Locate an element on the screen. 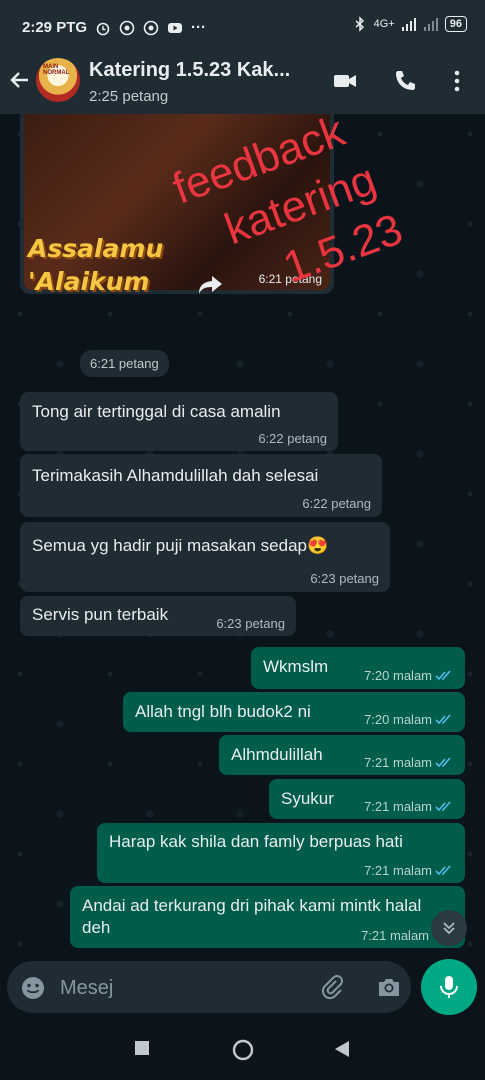 This screenshot has height=1080, width=485. bluetooth-icon is located at coordinates (359, 24).